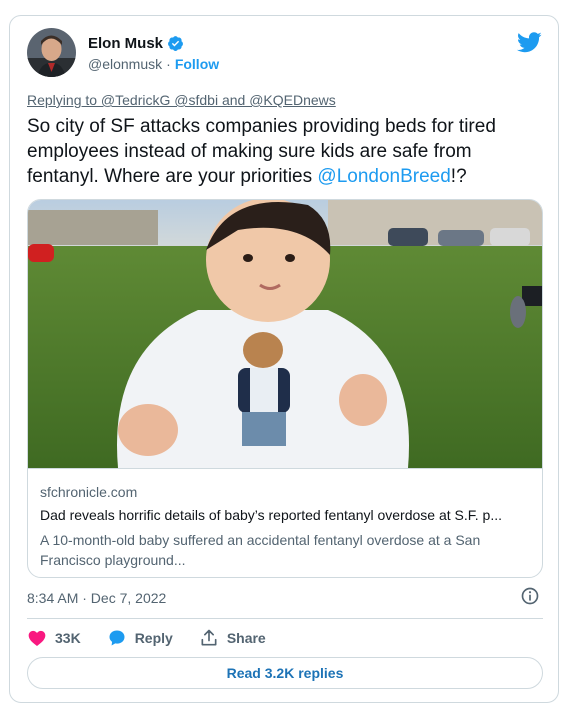 The image size is (571, 713). Describe the element at coordinates (89, 492) in the screenshot. I see `link-domain: sfchronicle.com` at that location.